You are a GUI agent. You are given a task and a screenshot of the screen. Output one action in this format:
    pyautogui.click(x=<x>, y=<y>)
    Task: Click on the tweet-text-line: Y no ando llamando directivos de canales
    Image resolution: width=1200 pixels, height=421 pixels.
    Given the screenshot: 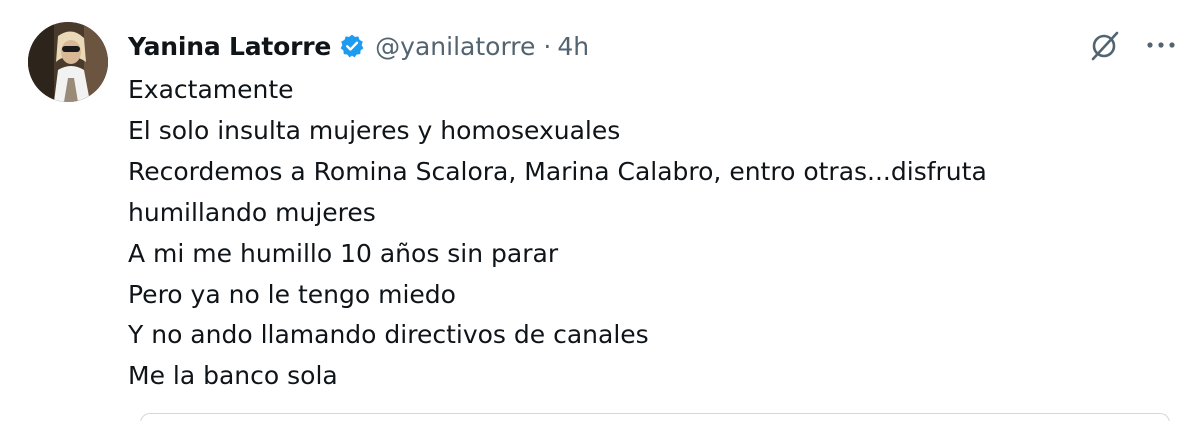 What is the action you would take?
    pyautogui.click(x=388, y=335)
    